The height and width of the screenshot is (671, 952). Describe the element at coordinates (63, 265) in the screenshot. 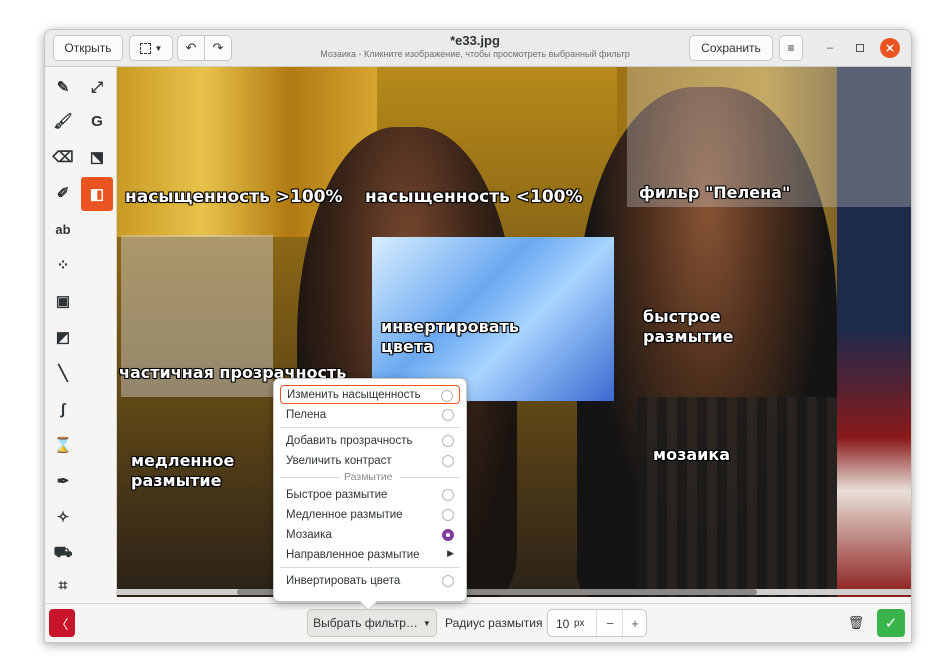

I see `points-tool-icon: ⁘` at that location.